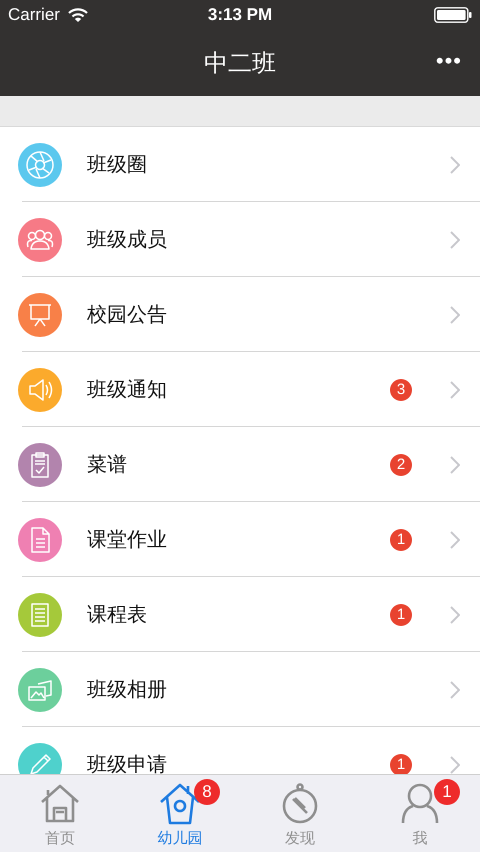  I want to click on tab-label: 首页, so click(60, 838).